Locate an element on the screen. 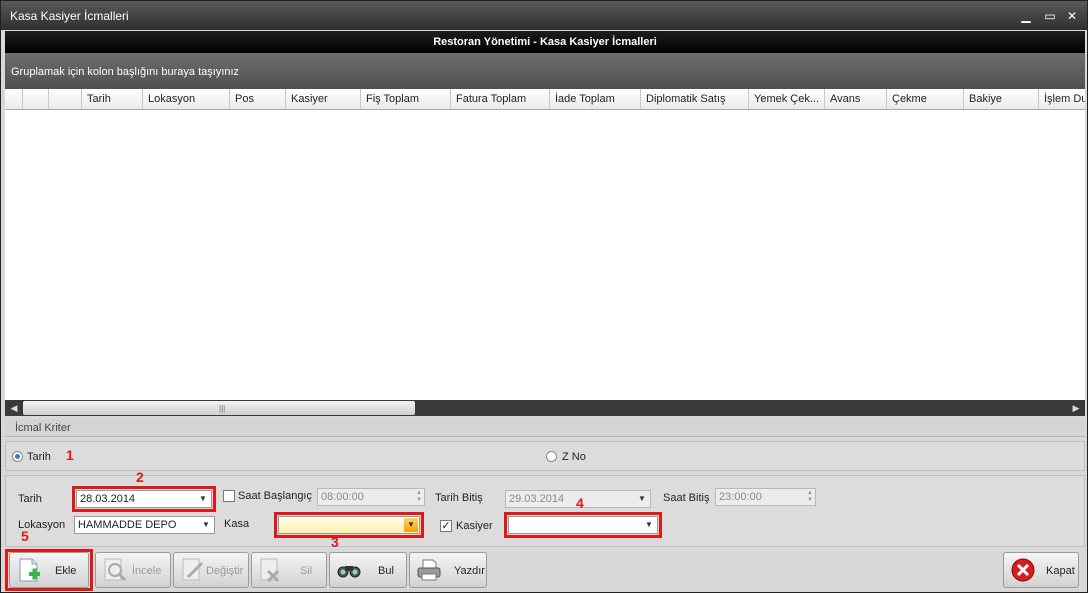 This screenshot has width=1088, height=593. column-header-tarih: Tarih is located at coordinates (111, 99).